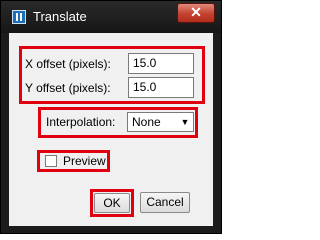 The height and width of the screenshot is (240, 320). I want to click on interpolation-label: Interpolation:, so click(81, 122).